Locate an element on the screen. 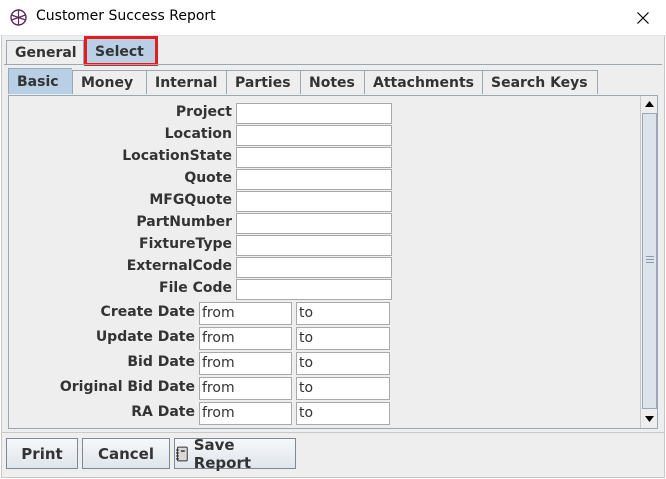 The height and width of the screenshot is (479, 666). tab-basic: Basic is located at coordinates (40, 81).